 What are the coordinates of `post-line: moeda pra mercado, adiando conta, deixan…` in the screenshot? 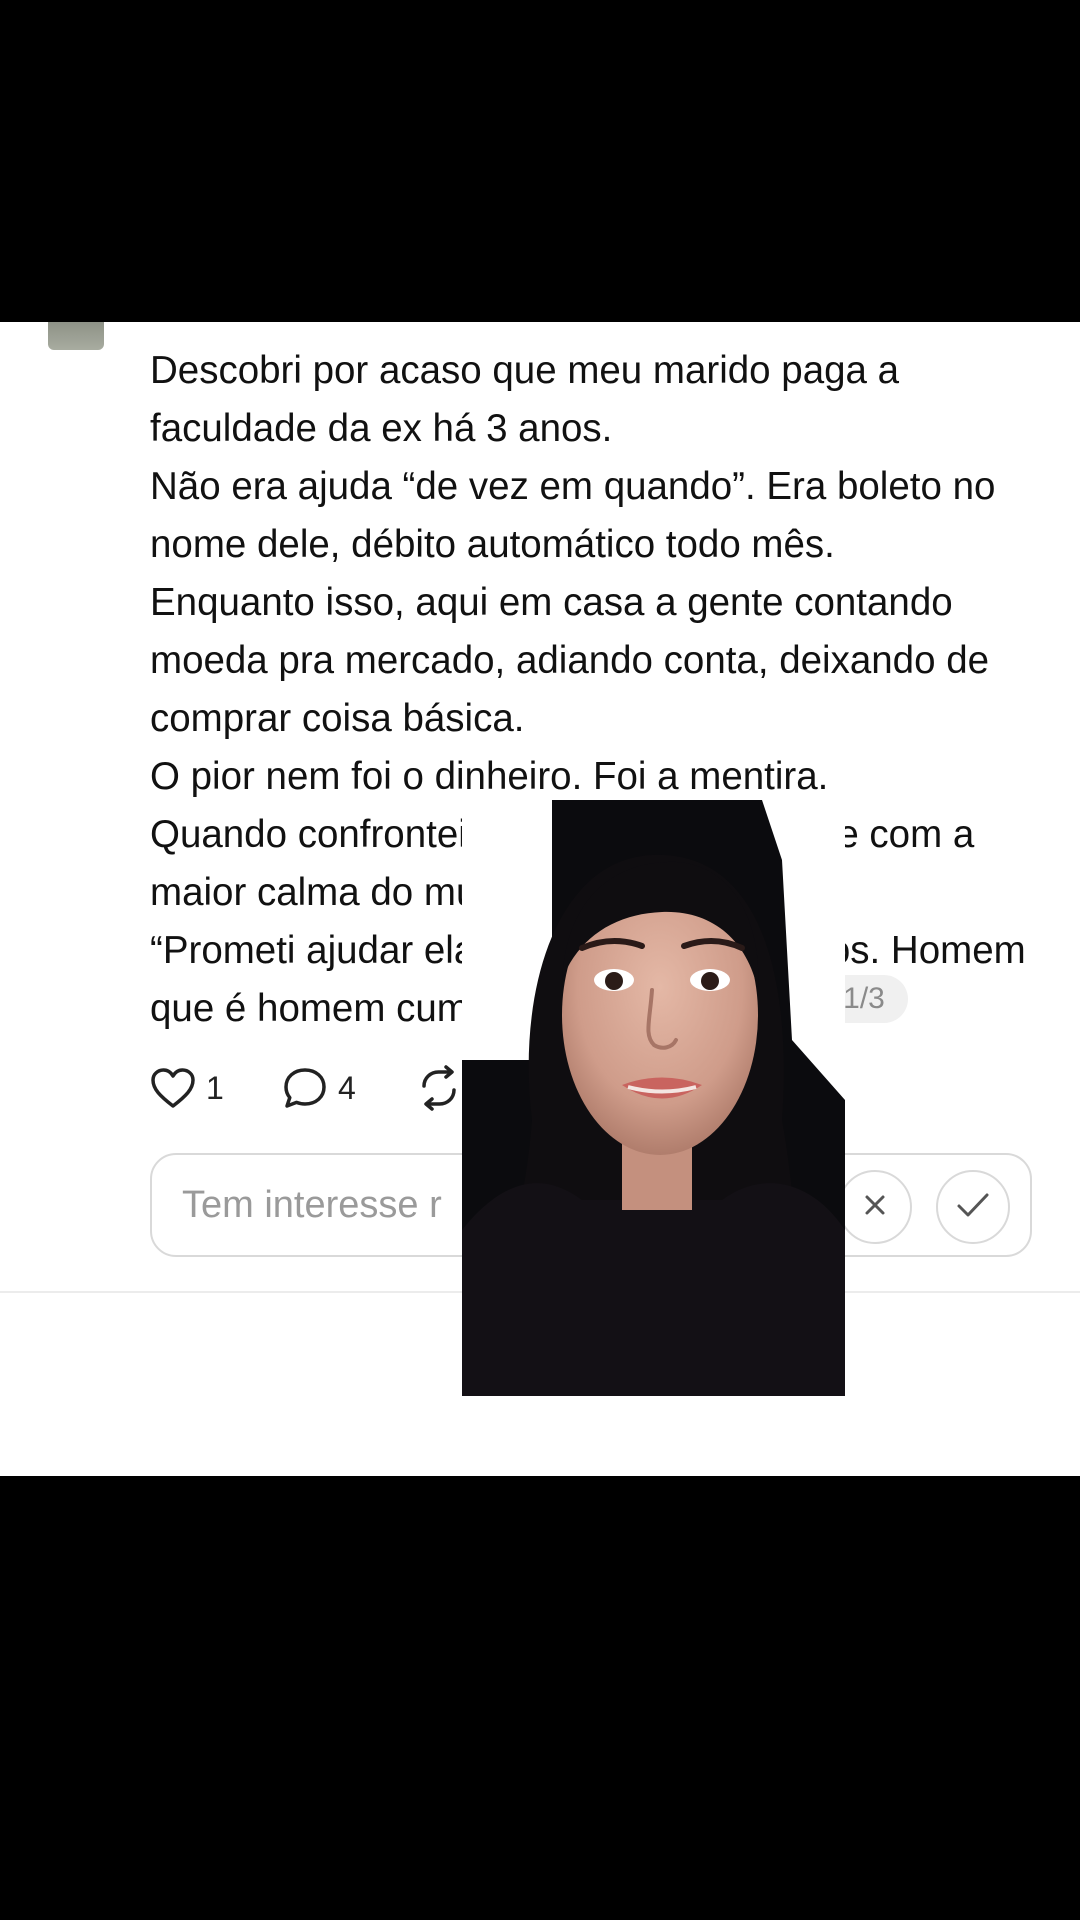 It's located at (570, 660).